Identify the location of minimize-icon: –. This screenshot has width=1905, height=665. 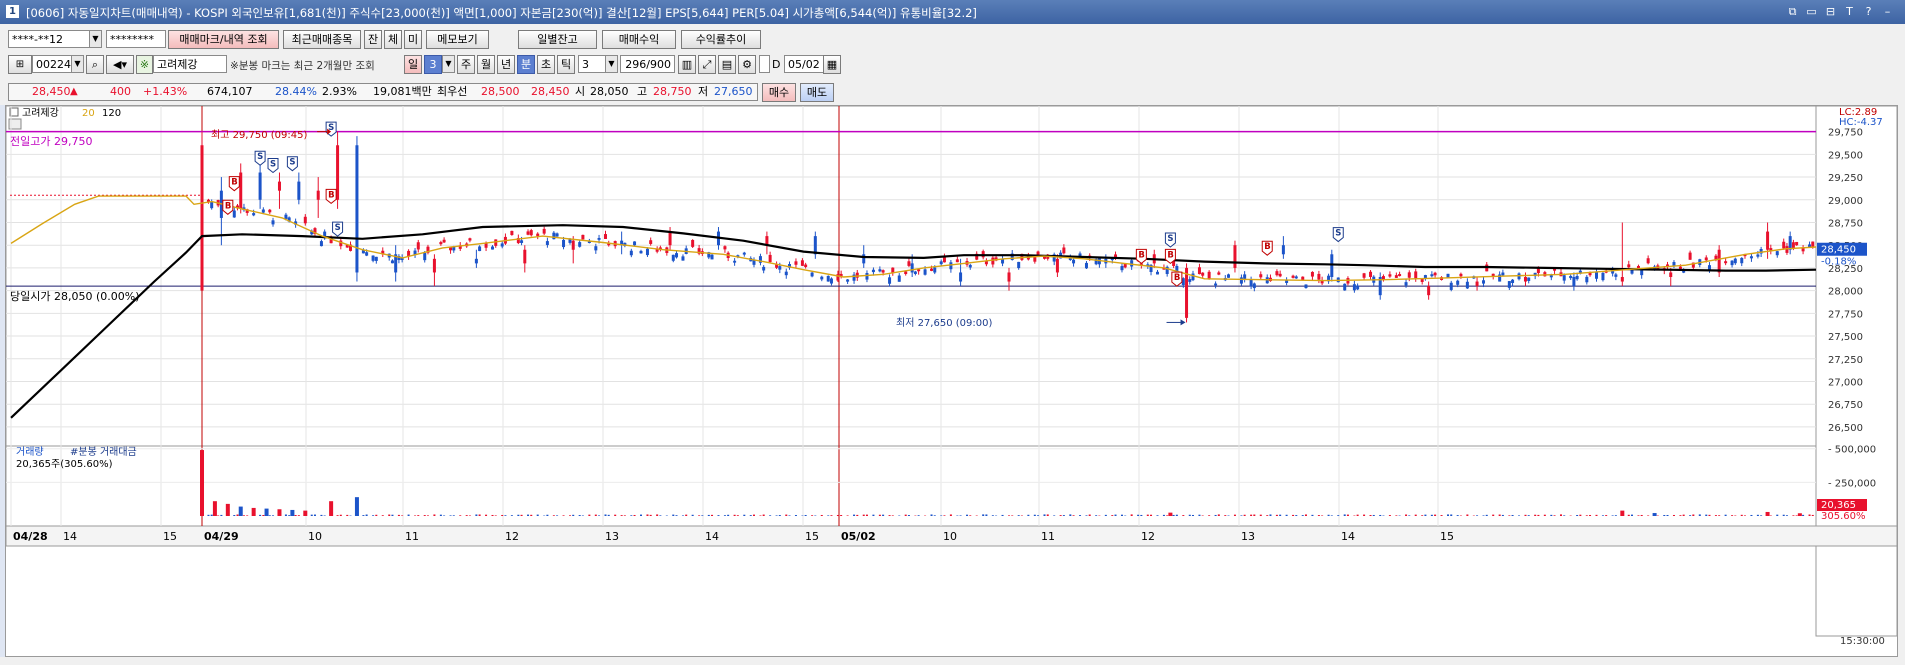
(1887, 11).